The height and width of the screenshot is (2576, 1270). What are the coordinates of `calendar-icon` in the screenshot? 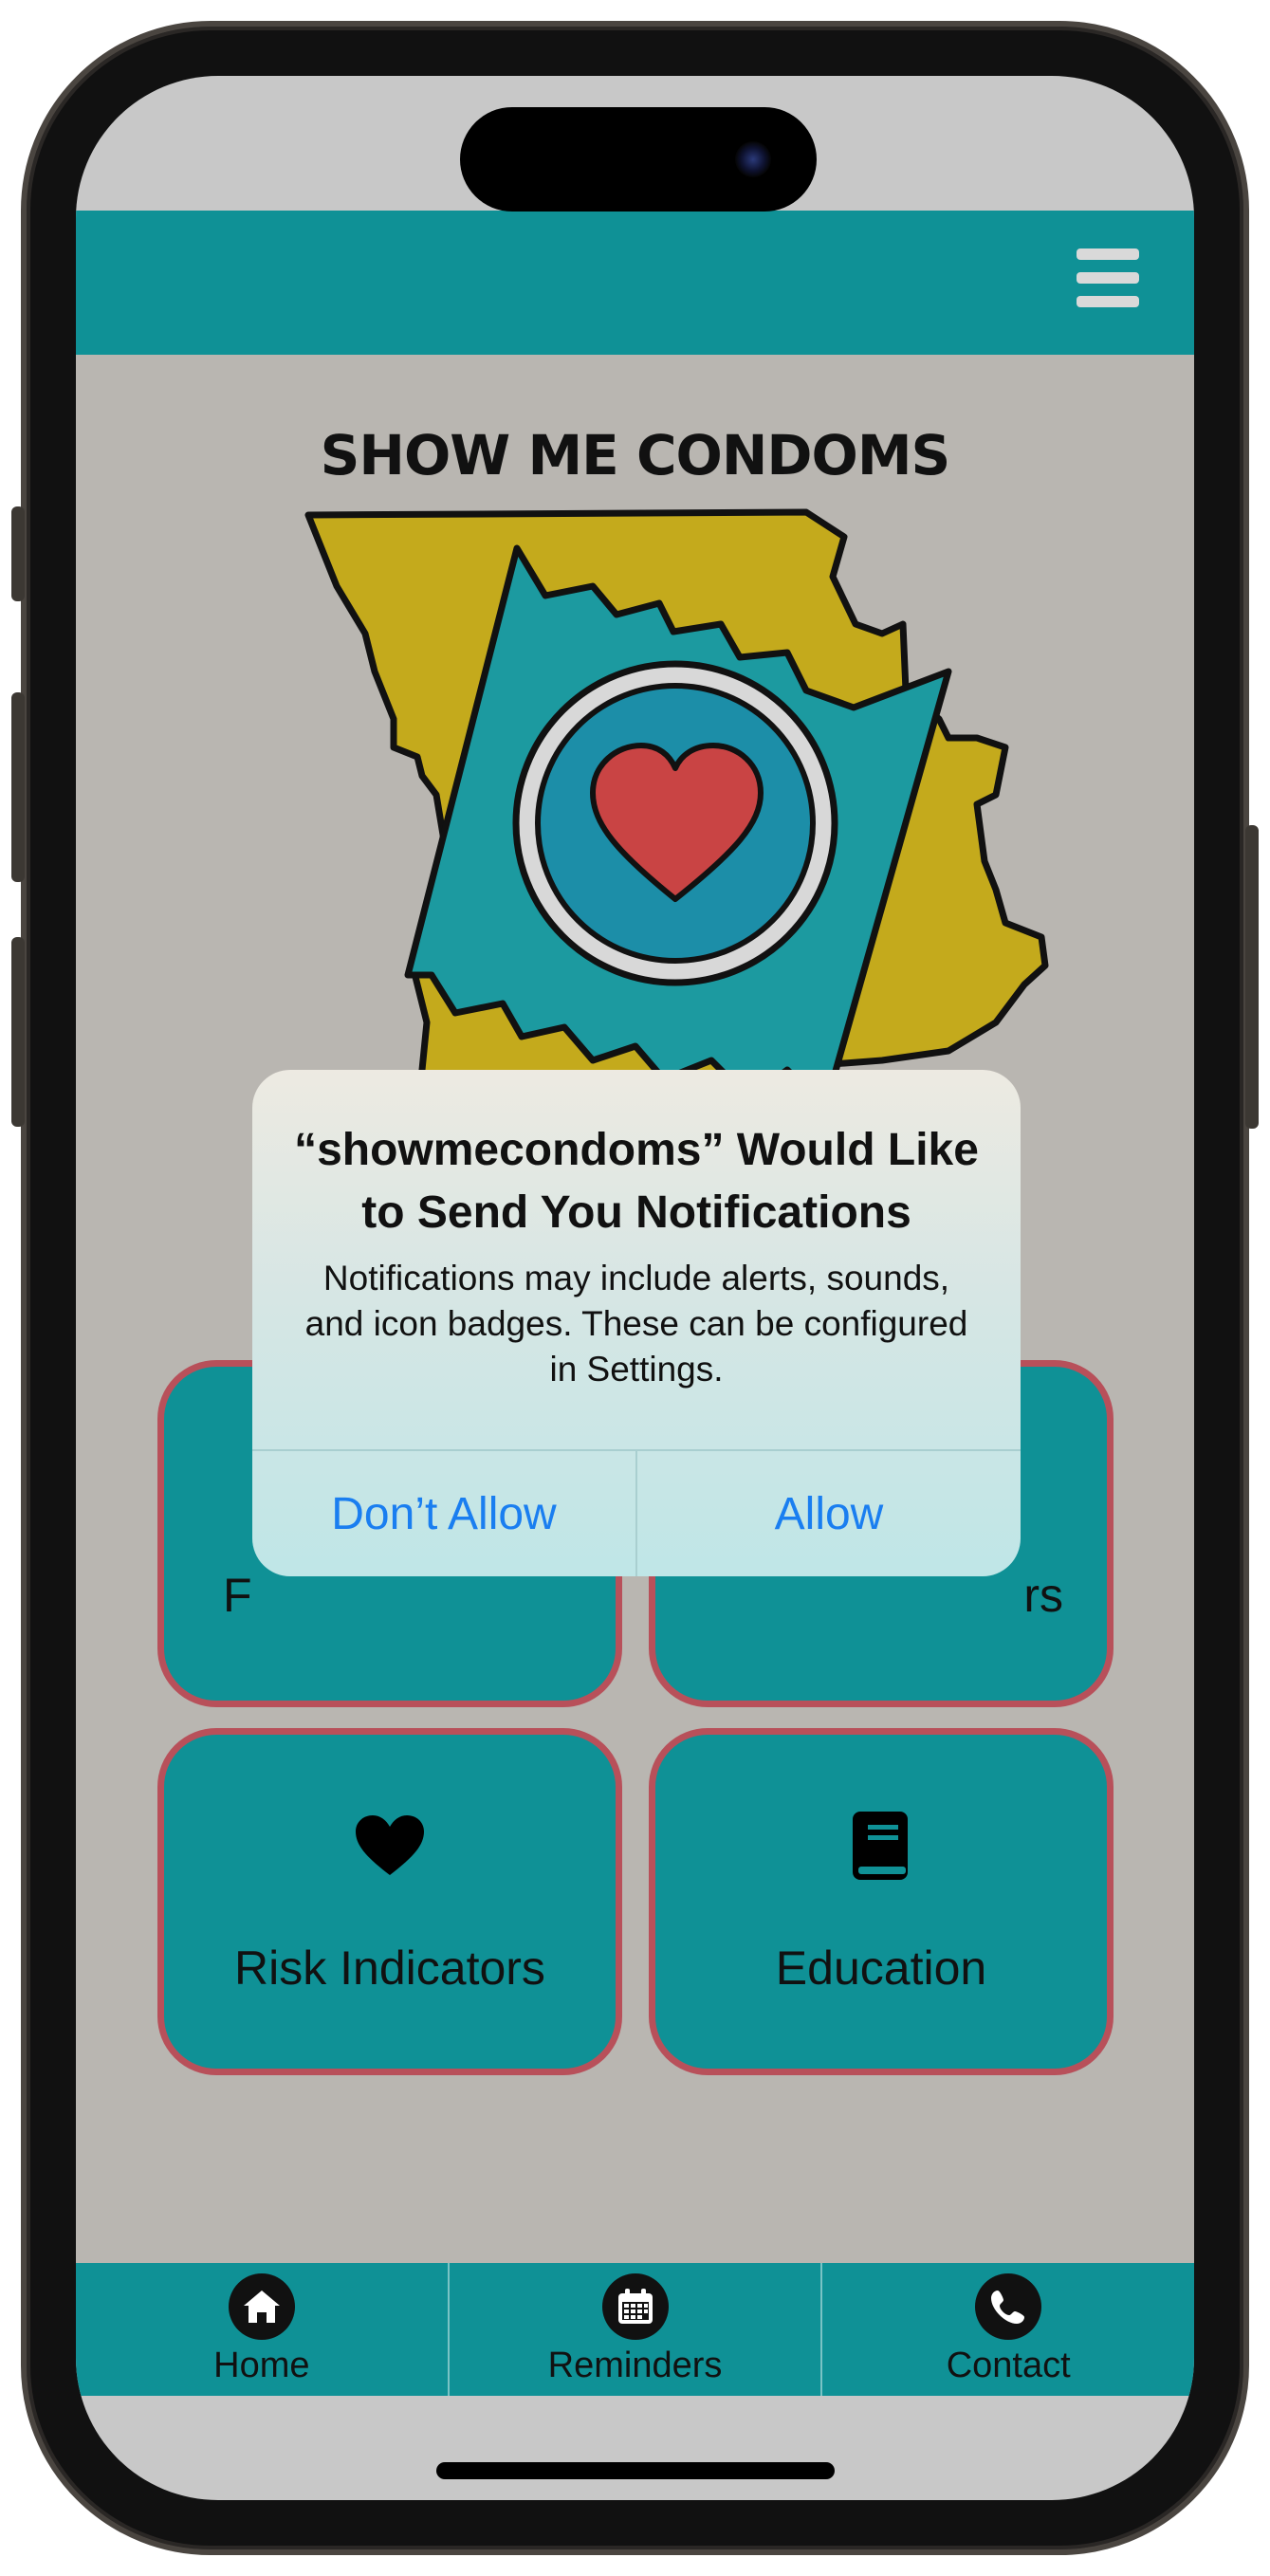 It's located at (635, 2306).